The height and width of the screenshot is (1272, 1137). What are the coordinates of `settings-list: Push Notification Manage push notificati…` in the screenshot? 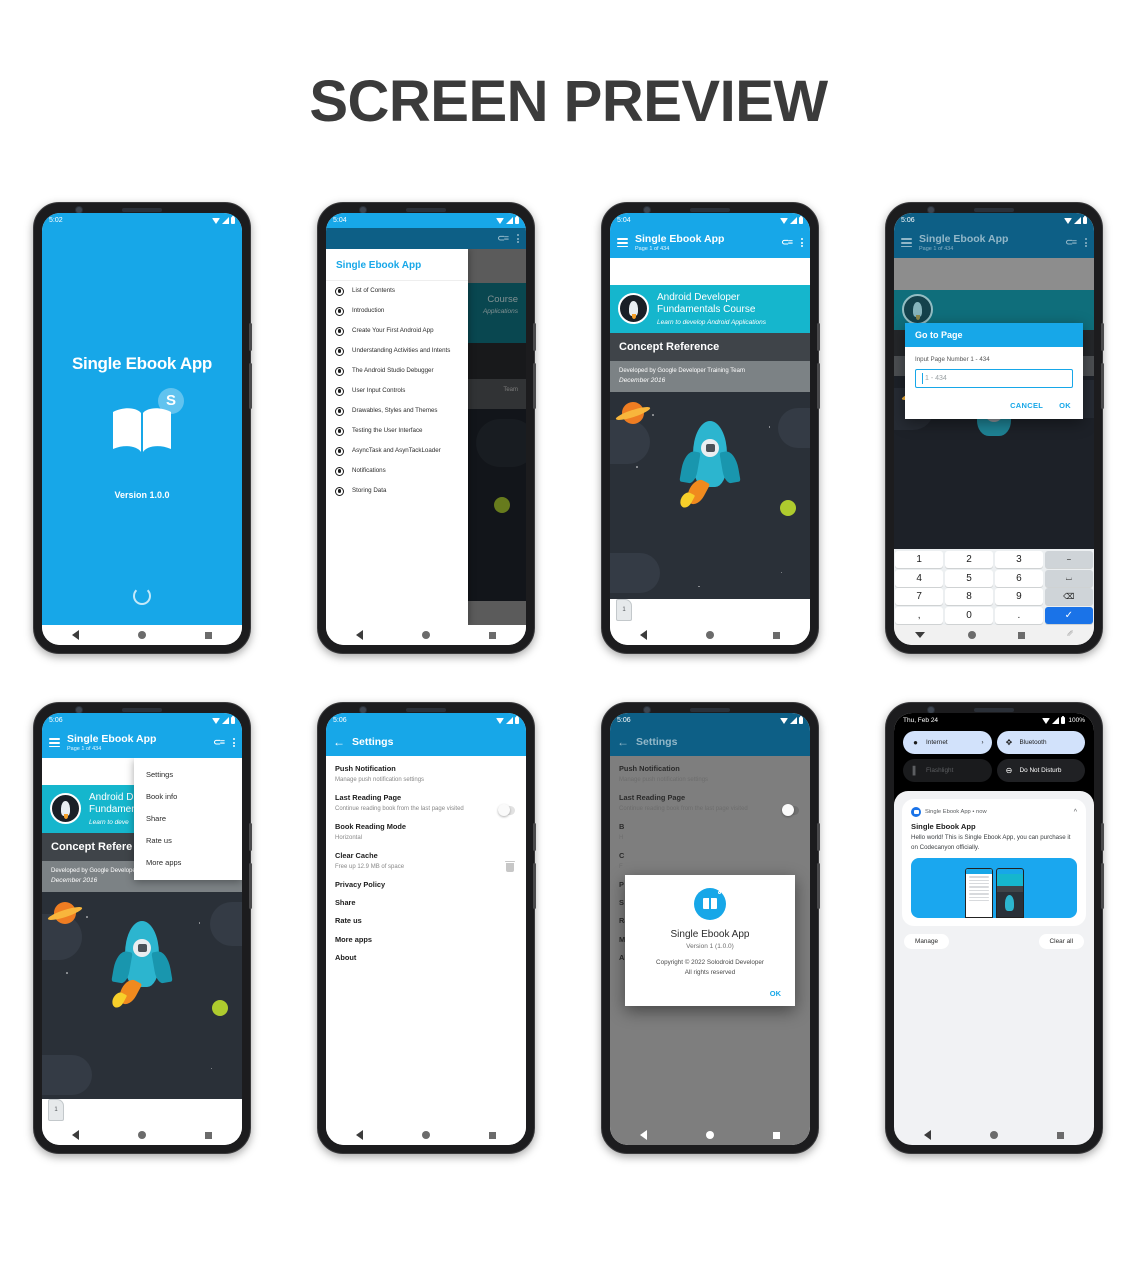 It's located at (426, 940).